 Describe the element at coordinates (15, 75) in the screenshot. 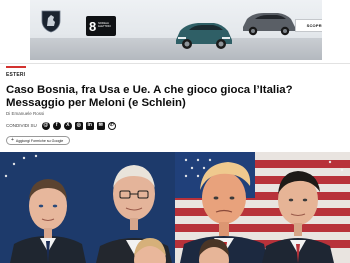

I see `section-link: ESTERI` at that location.